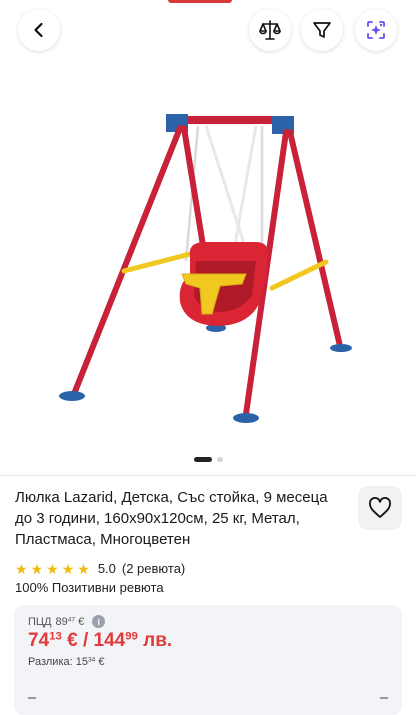 The height and width of the screenshot is (715, 416). I want to click on rating-count: (2 ревюта), so click(153, 568).